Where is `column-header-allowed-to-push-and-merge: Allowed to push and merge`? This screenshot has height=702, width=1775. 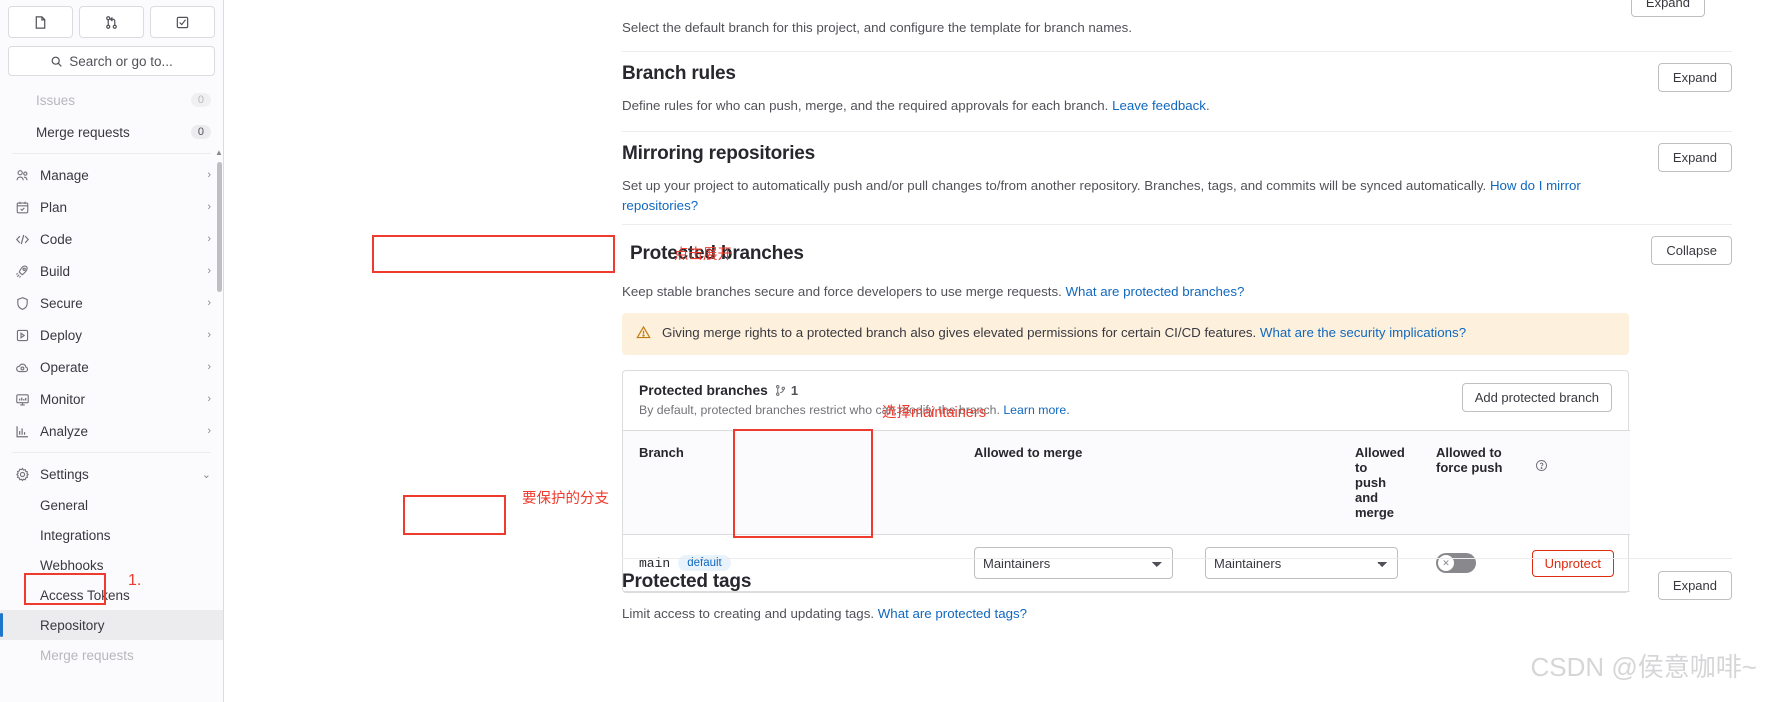
column-header-allowed-to-push-and-merge: Allowed to push and merge is located at coordinates (1295, 482).